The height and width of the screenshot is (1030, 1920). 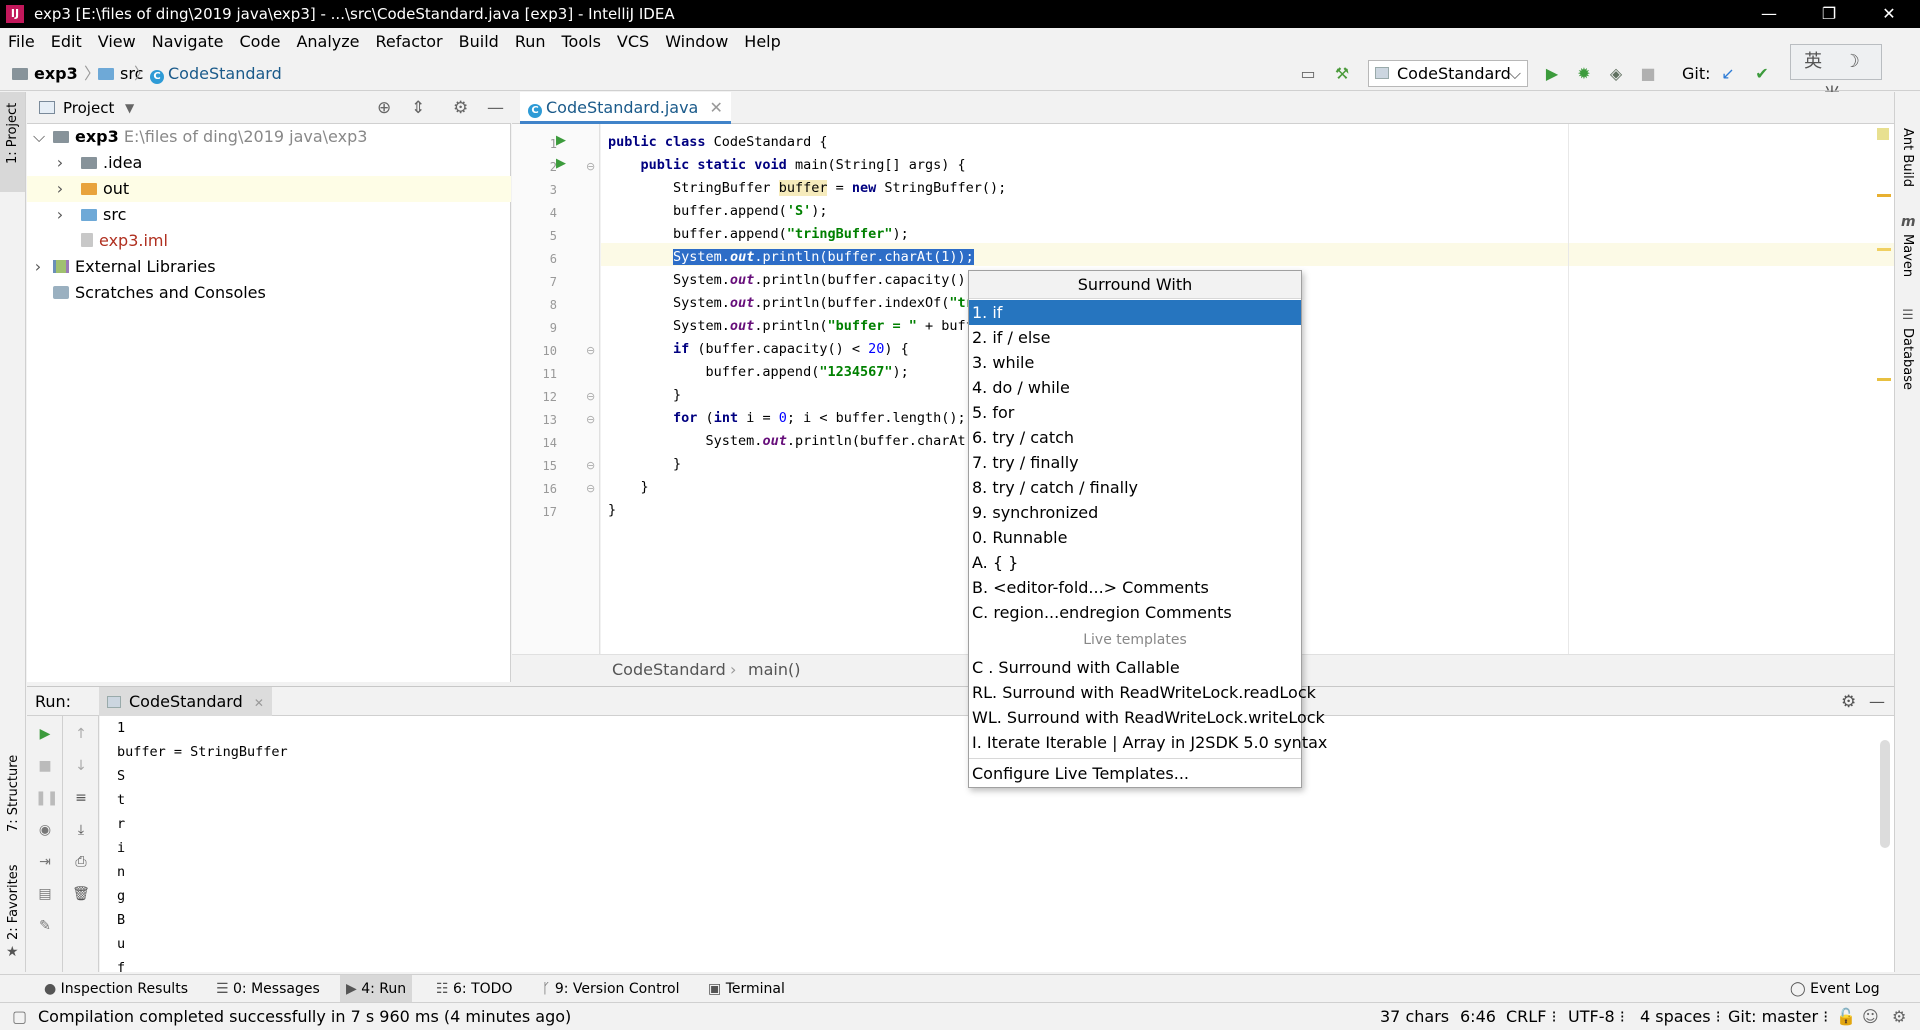 What do you see at coordinates (269, 163) in the screenshot?
I see `tree-item-idea: › .idea` at bounding box center [269, 163].